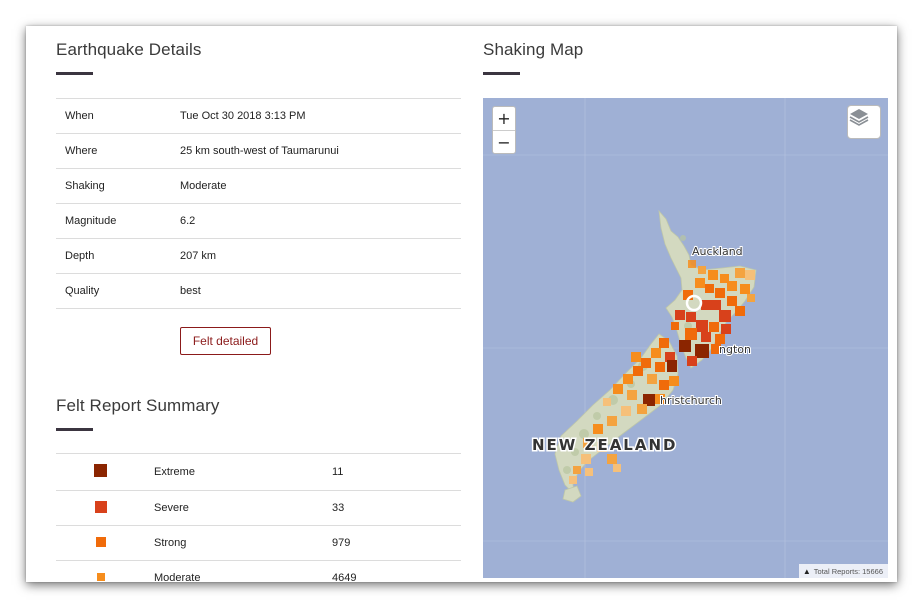 The height and width of the screenshot is (608, 923). I want to click on earthquake-details-title: Earthquake Details, so click(129, 49).